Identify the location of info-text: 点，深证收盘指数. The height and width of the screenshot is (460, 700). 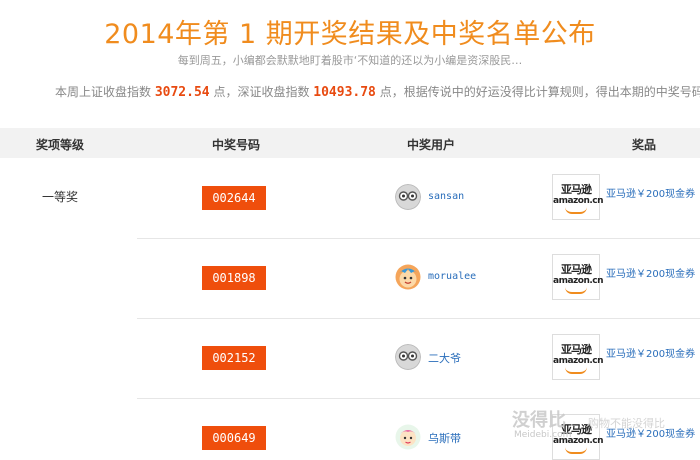
(261, 92).